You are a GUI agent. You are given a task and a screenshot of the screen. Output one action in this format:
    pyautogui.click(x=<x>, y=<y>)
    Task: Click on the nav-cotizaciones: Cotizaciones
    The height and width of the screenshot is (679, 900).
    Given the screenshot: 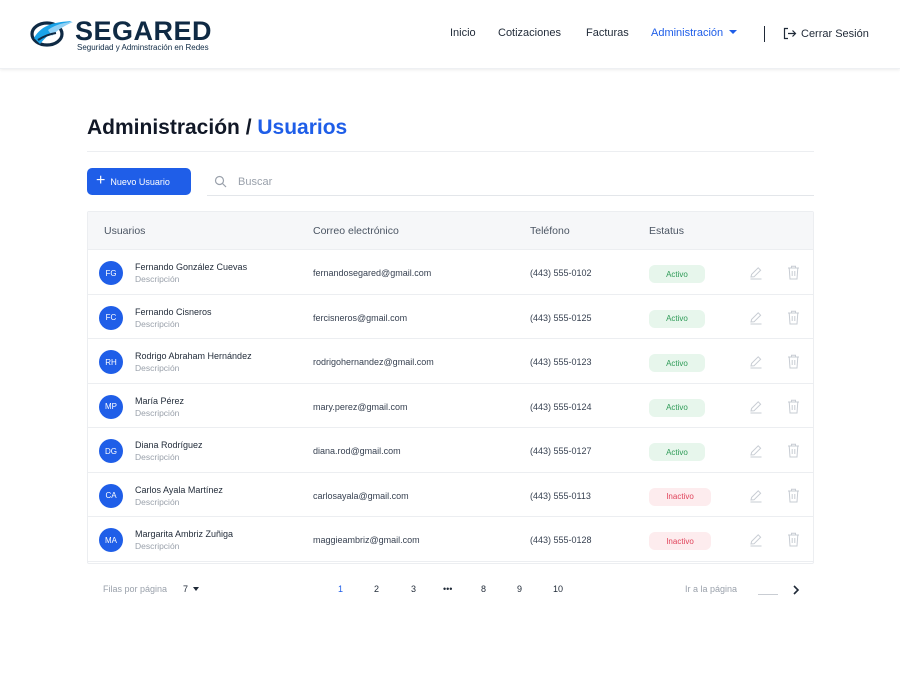 What is the action you would take?
    pyautogui.click(x=529, y=33)
    